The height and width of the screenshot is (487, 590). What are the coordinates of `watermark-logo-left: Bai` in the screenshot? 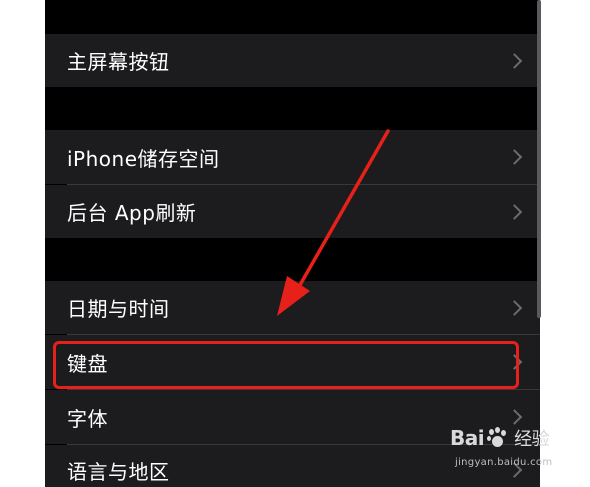 It's located at (467, 438).